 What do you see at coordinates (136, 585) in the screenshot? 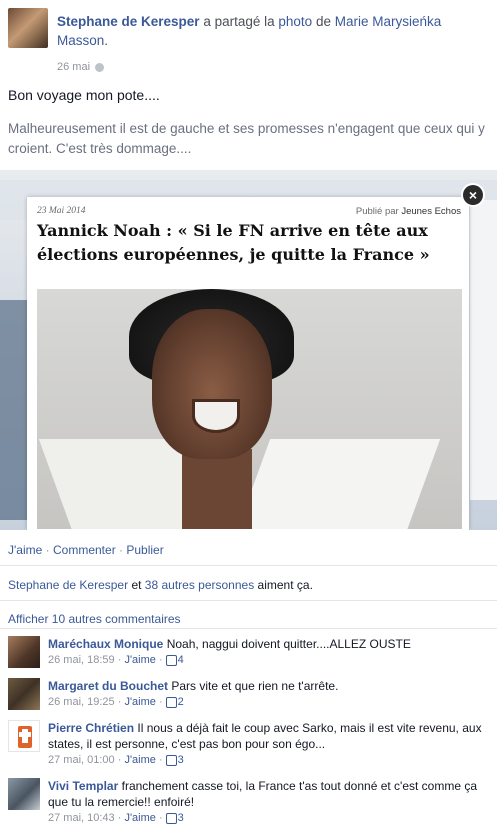
I see `likes-connector: et` at bounding box center [136, 585].